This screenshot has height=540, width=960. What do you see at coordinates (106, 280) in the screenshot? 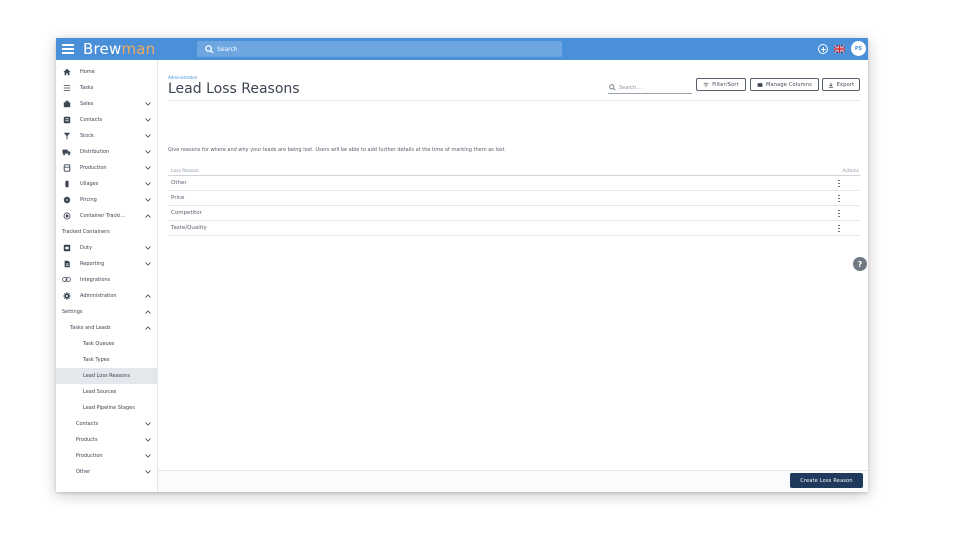
I see `sidebar-item-integrations: Integrations` at bounding box center [106, 280].